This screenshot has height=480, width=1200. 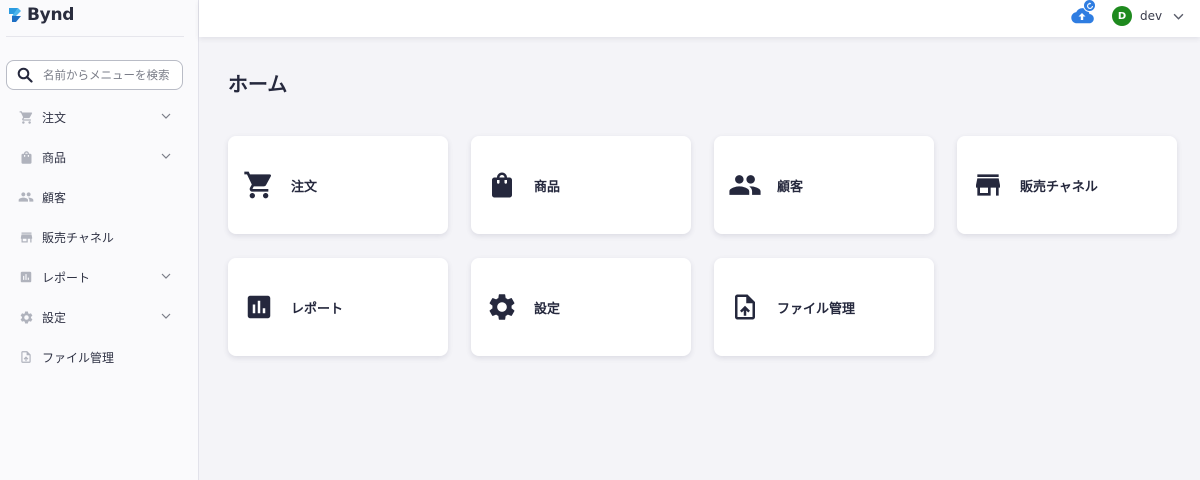 I want to click on sidebar-nav: 注文 商品 顧客 販売チャネル レポート 設定 ファイル管理, so click(x=99, y=237).